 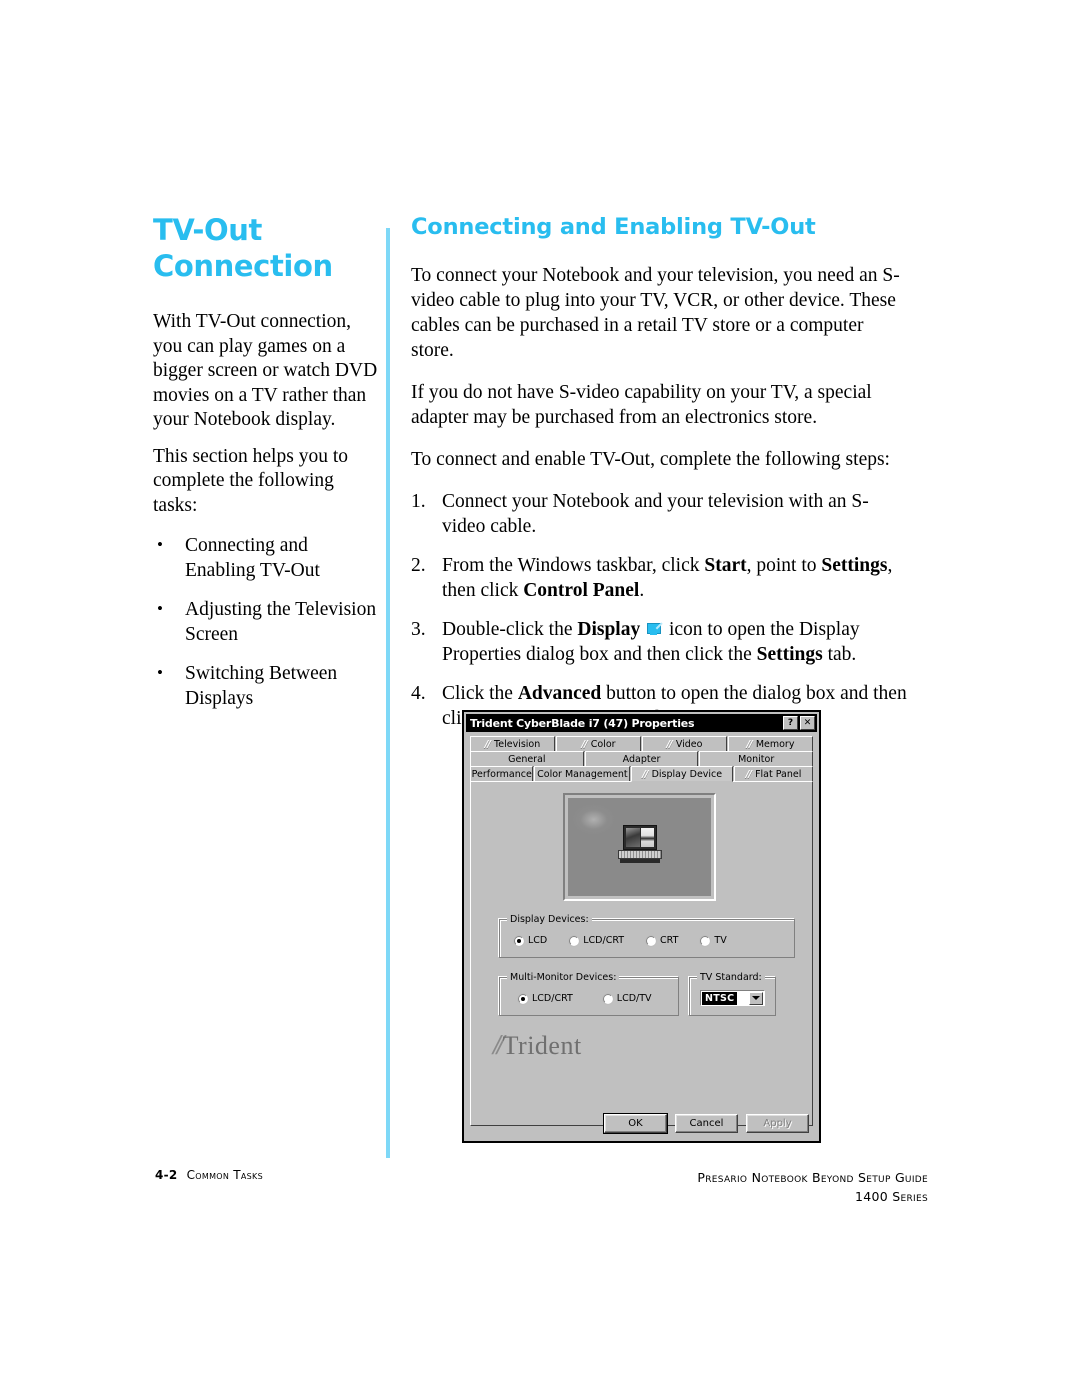 I want to click on close-icon: ✕, so click(x=807, y=723).